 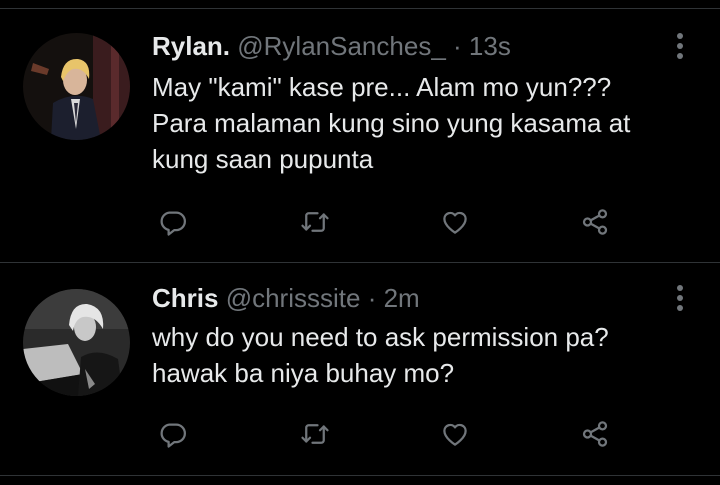 I want to click on tweet-header: Rylan. @RylanSanches_ · 13s, so click(x=331, y=46).